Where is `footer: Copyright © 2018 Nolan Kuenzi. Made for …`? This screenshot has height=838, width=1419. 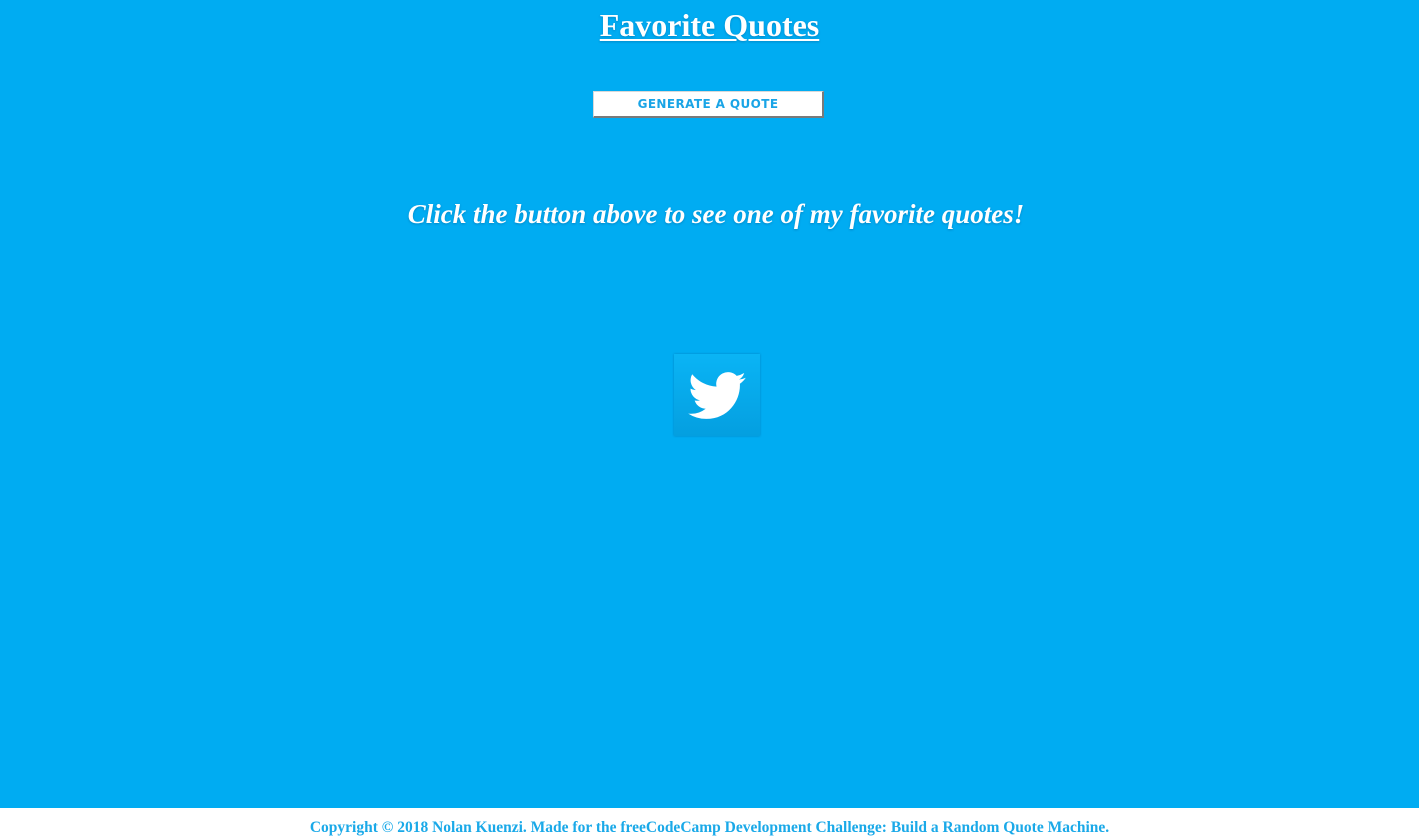 footer: Copyright © 2018 Nolan Kuenzi. Made for … is located at coordinates (709, 823).